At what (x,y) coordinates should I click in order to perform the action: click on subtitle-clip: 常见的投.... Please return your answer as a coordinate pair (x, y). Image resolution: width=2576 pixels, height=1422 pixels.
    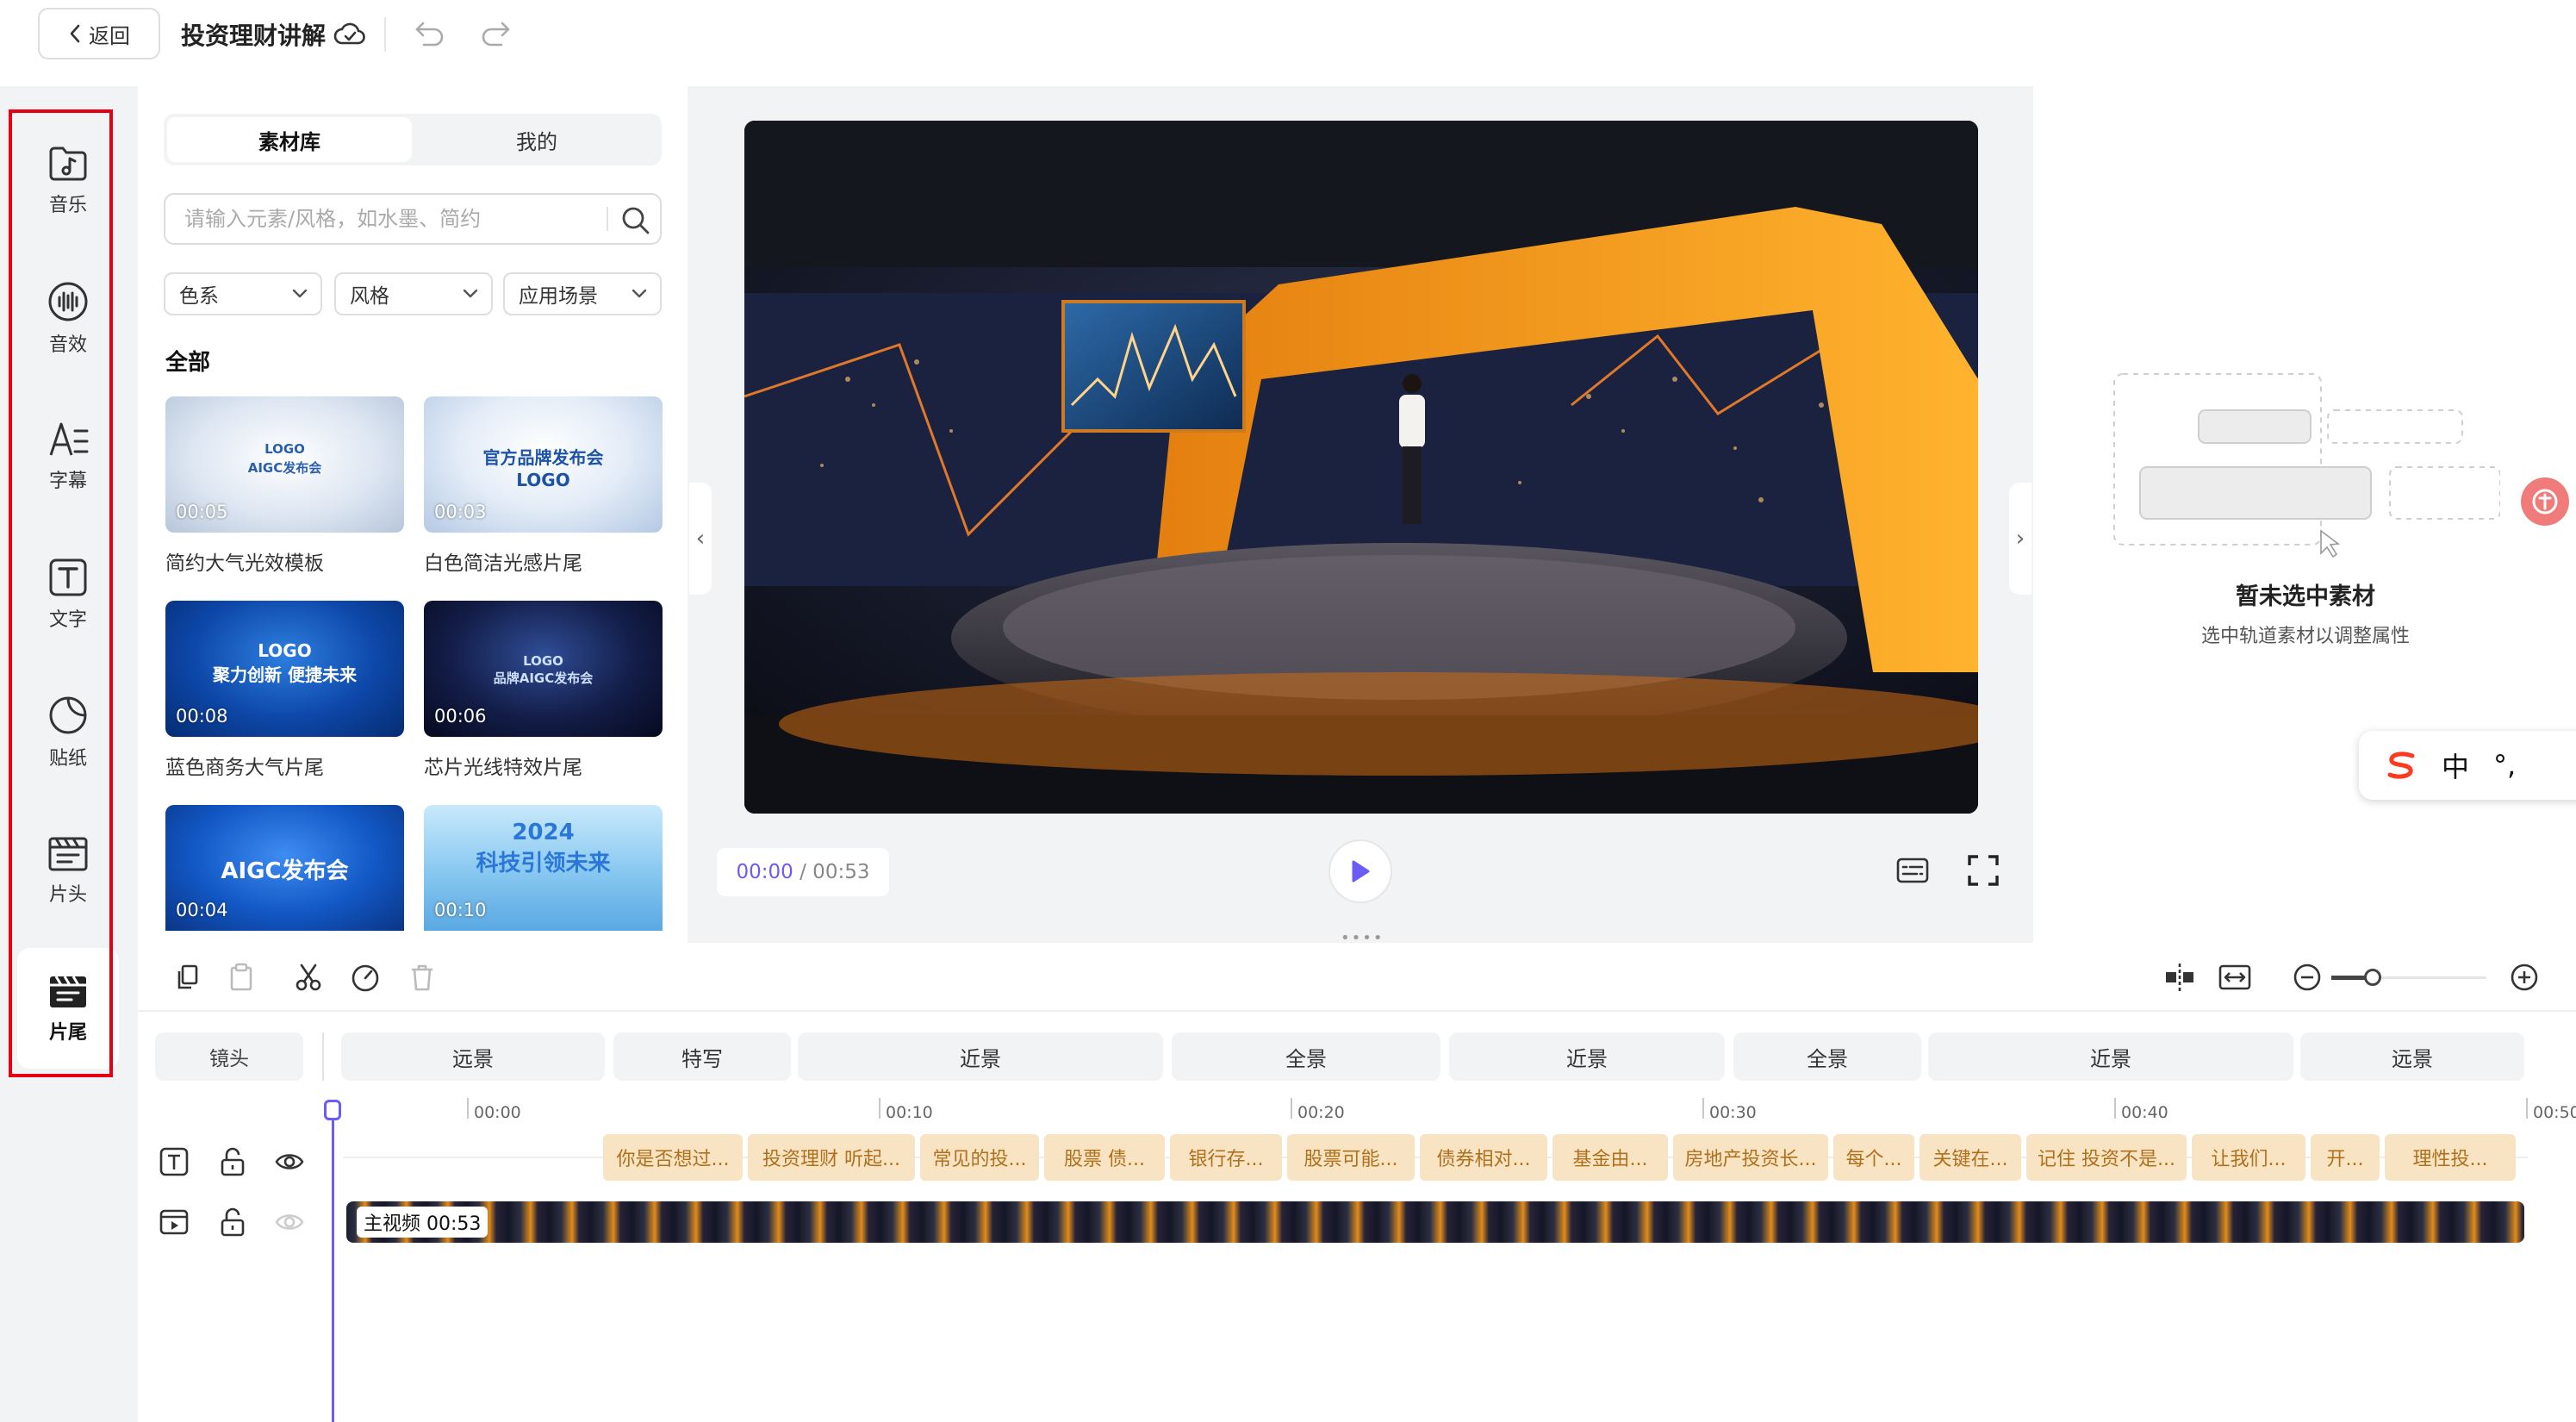
    Looking at the image, I should click on (980, 1157).